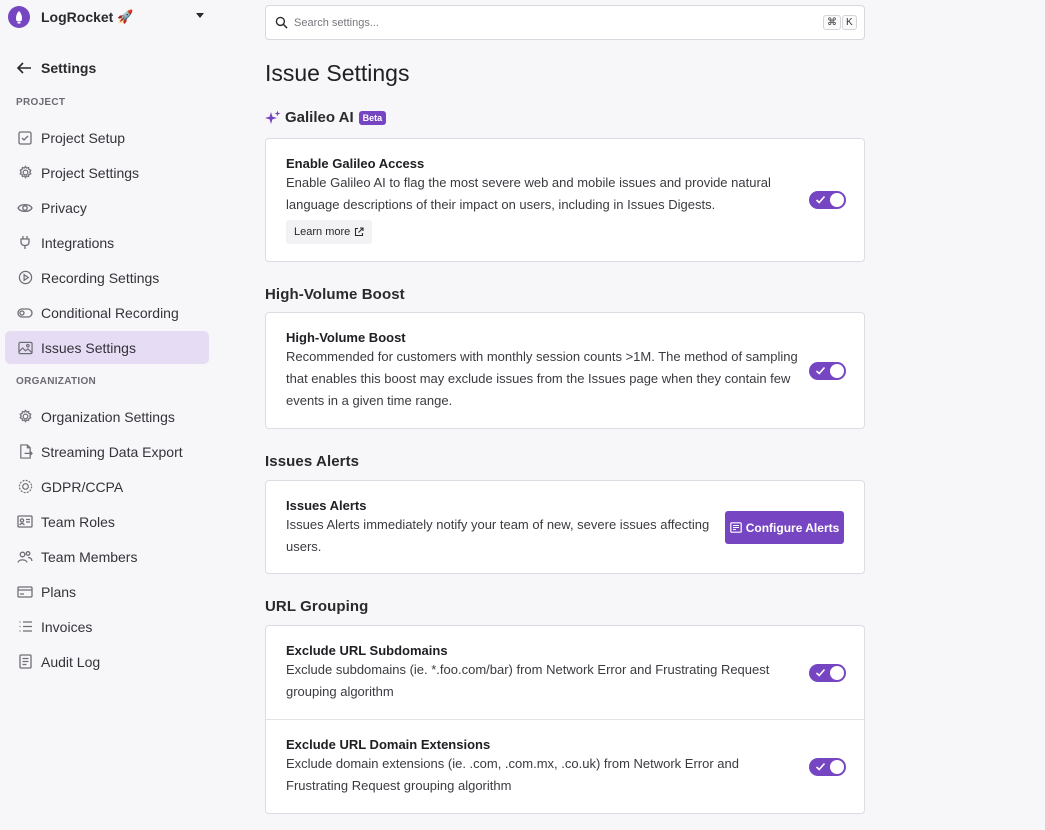  I want to click on project-section-label: PROJECT, so click(41, 102).